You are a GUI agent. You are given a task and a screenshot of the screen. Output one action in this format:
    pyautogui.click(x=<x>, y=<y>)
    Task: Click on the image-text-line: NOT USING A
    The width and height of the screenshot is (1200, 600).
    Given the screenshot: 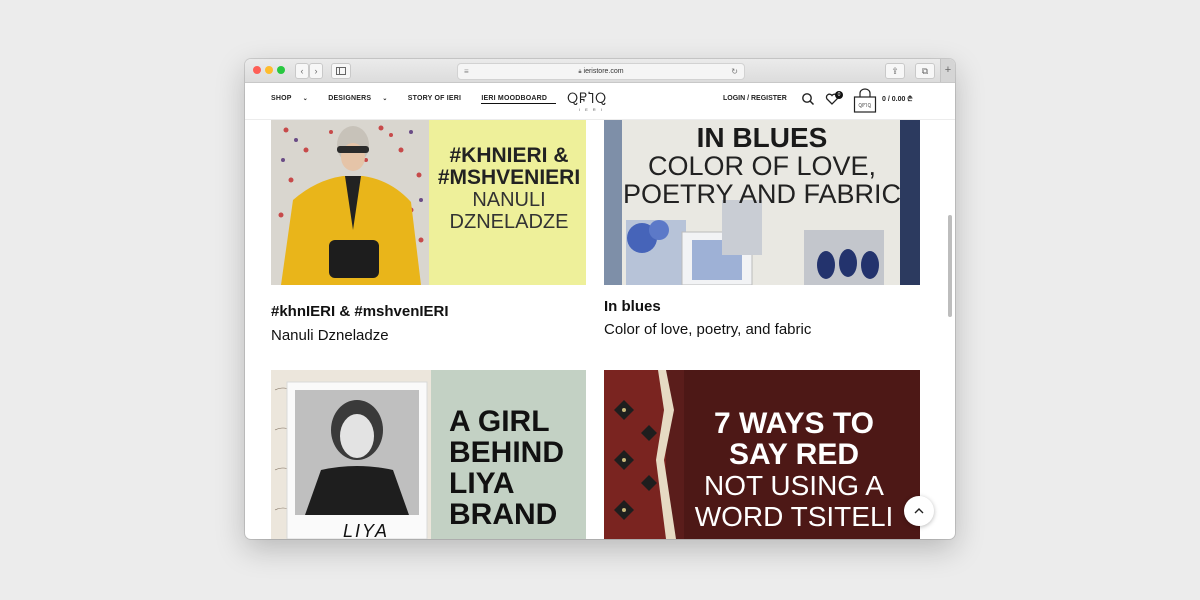 What is the action you would take?
    pyautogui.click(x=794, y=485)
    